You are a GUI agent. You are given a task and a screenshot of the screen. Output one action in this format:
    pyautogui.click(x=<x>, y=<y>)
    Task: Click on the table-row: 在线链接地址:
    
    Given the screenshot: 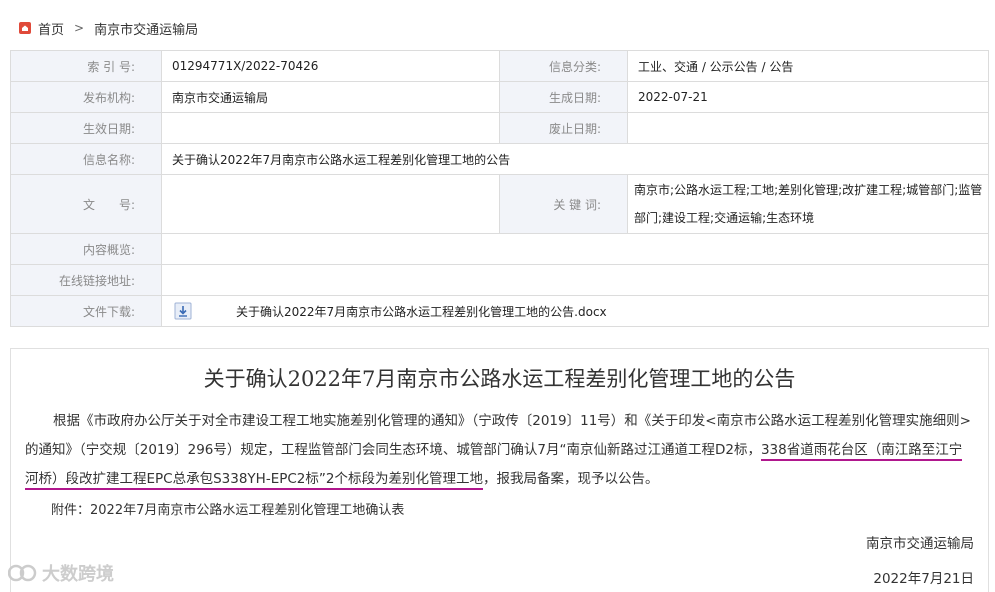 What is the action you would take?
    pyautogui.click(x=499, y=280)
    